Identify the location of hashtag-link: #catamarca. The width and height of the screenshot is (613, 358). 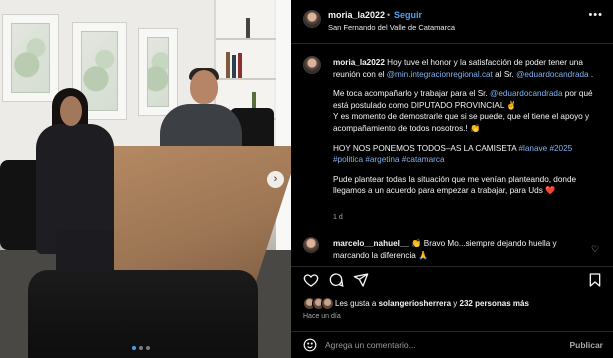
(423, 159).